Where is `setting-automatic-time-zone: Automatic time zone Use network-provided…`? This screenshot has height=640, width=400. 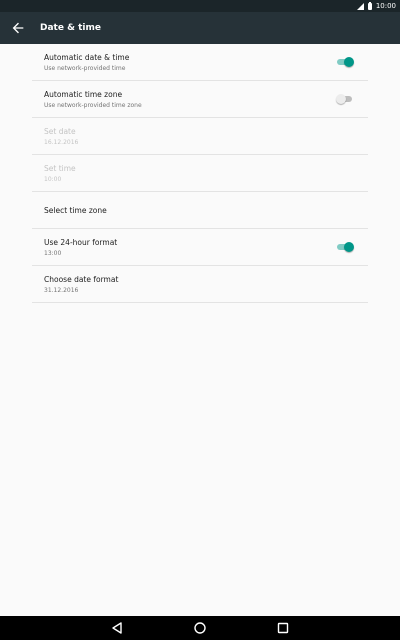
setting-automatic-time-zone: Automatic time zone Use network-provided… is located at coordinates (200, 99).